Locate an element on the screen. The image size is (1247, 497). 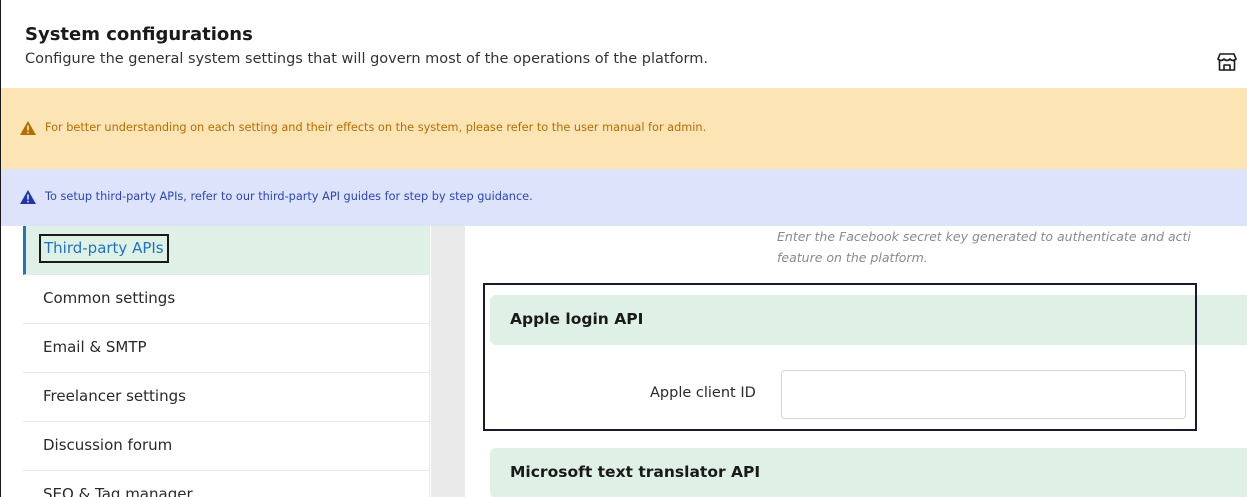
sidebar-item-email-smtp: Email & SMTP is located at coordinates (226, 348).